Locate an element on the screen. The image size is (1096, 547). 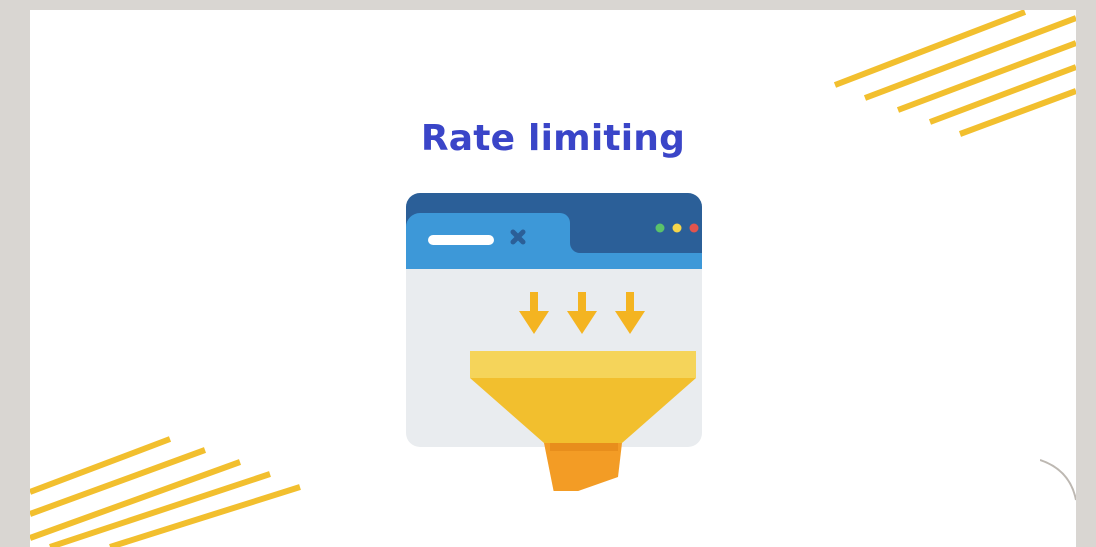
close-x-icon is located at coordinates (518, 237).